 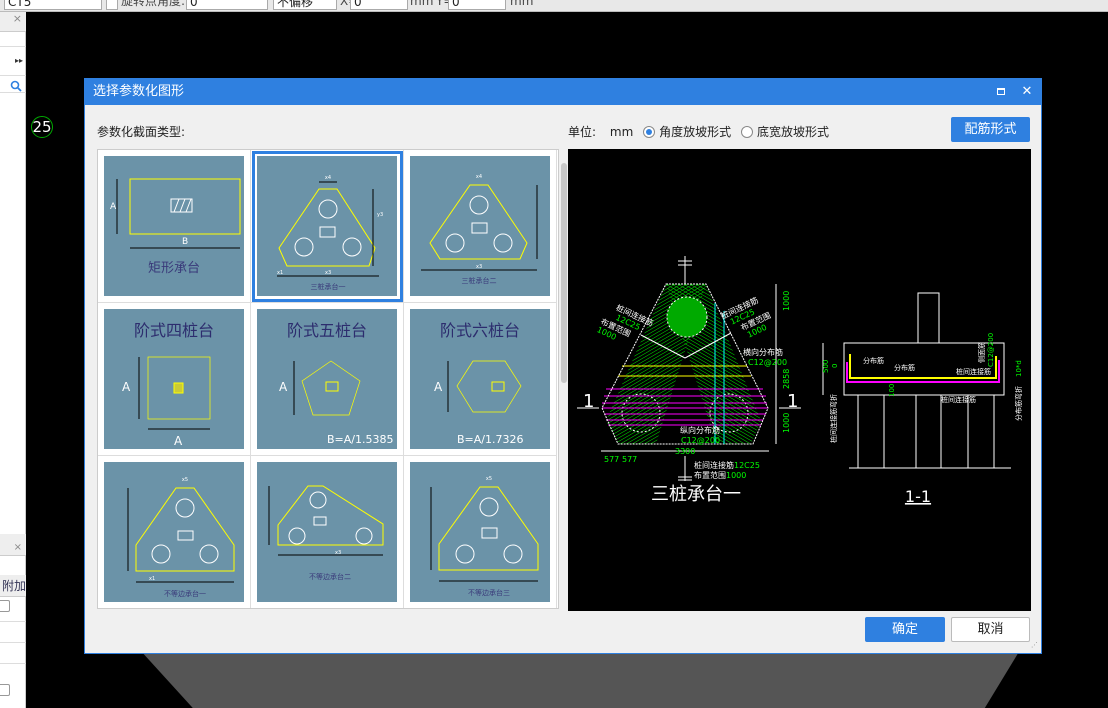 I want to click on radio-bottom-width-slope: 底宽放坡形式, so click(x=784, y=132).